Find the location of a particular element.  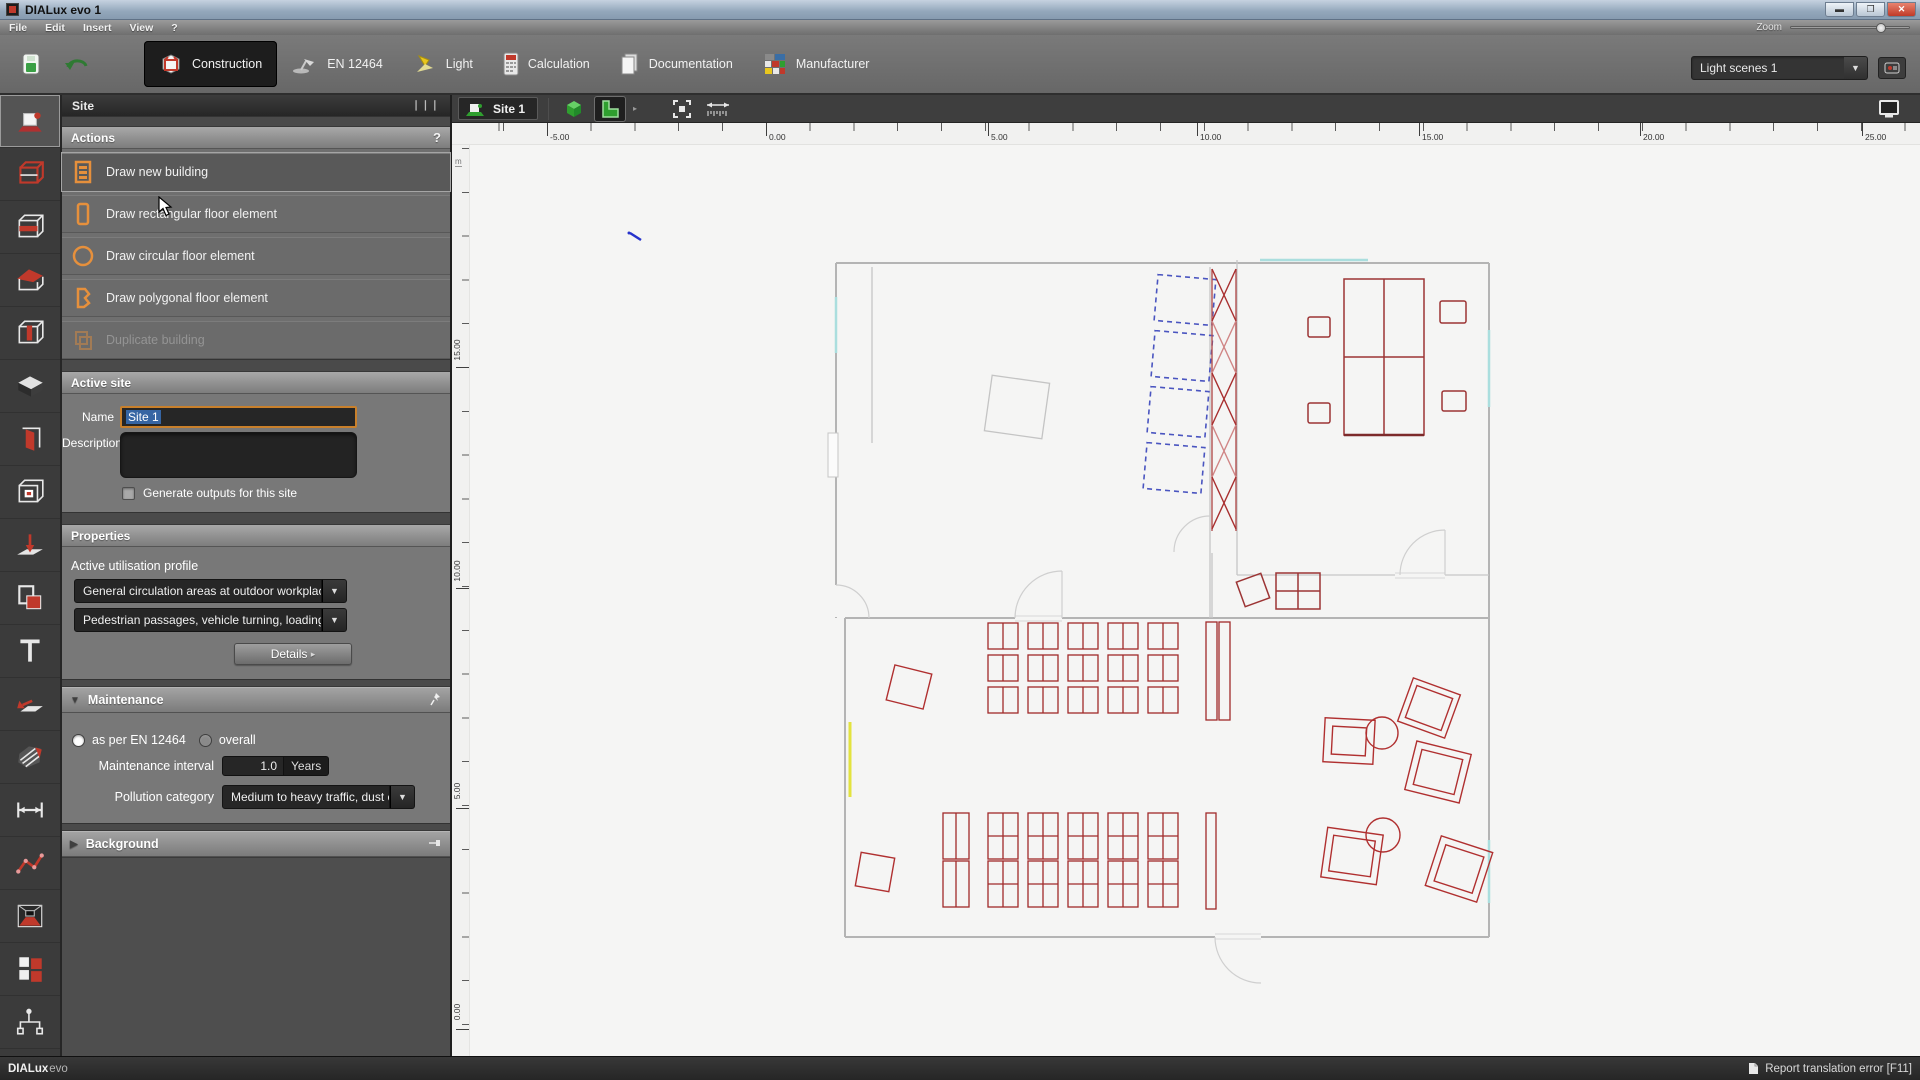

pin-horizontal-icon is located at coordinates (435, 844).